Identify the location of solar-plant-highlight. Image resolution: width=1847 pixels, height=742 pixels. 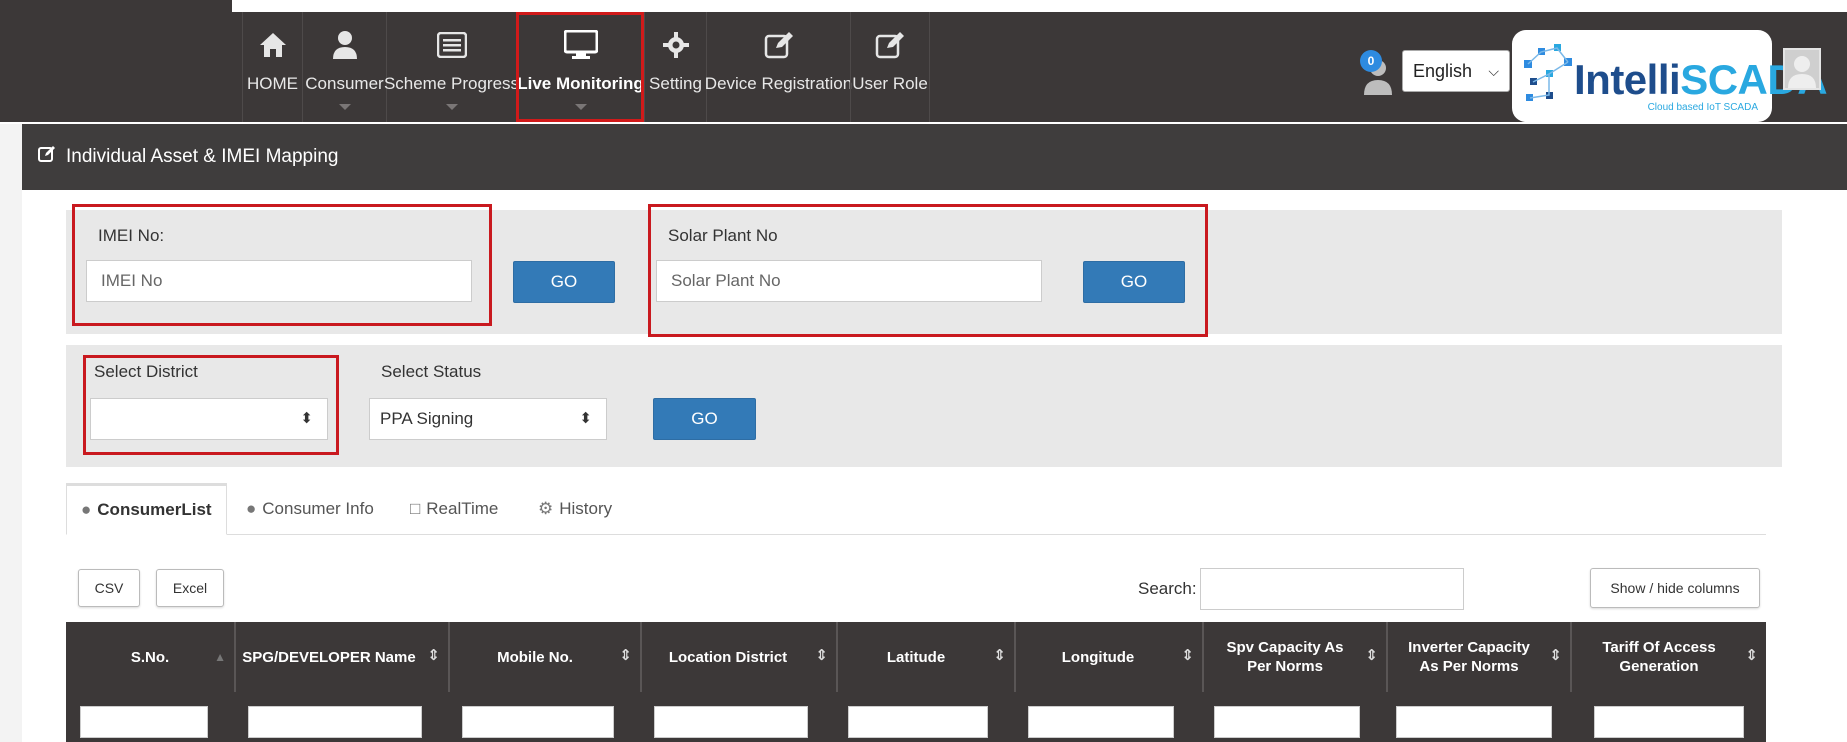
(928, 270).